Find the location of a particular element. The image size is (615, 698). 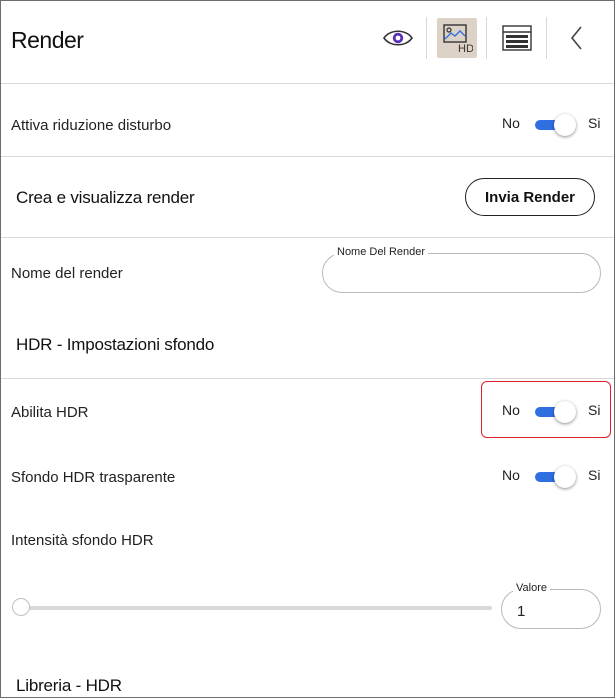

enable-hdr-label: Abilita HDR is located at coordinates (50, 412).